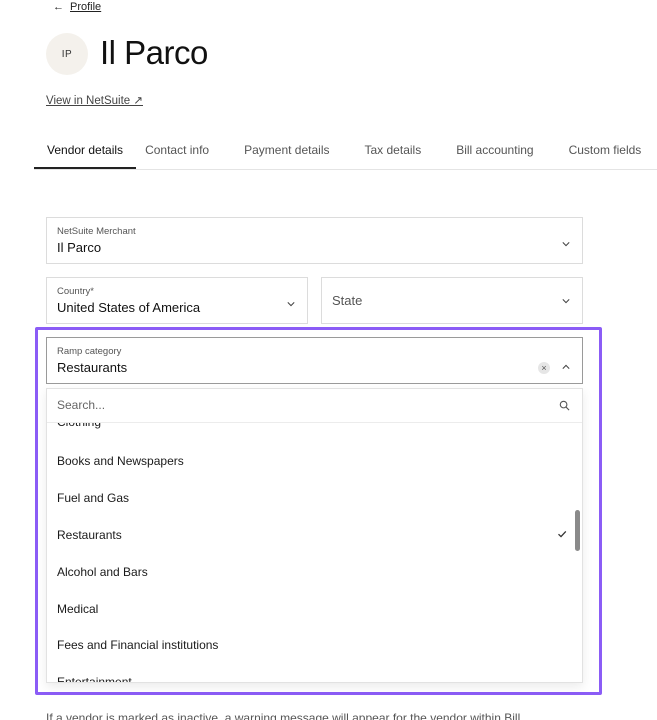  I want to click on category-label: Ramp category, so click(89, 351).